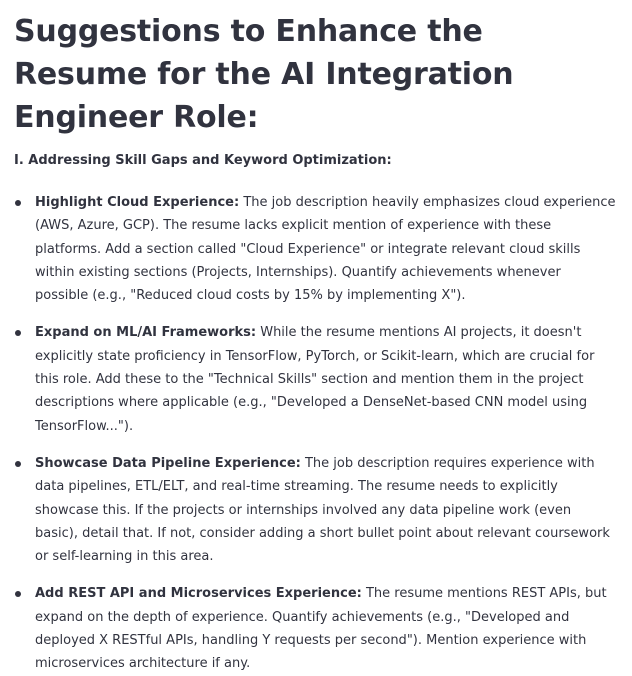  What do you see at coordinates (137, 202) in the screenshot?
I see `suggestion-lead: Highlight Cloud Experience:` at bounding box center [137, 202].